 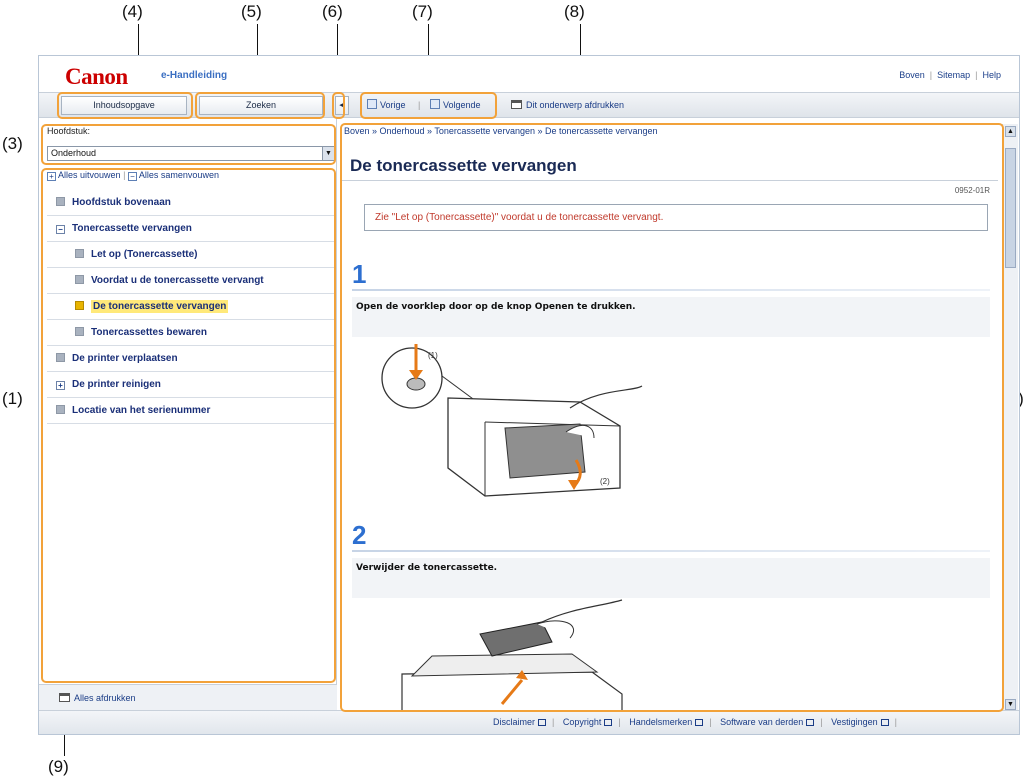 I want to click on highlight-collapse, so click(x=338, y=105).